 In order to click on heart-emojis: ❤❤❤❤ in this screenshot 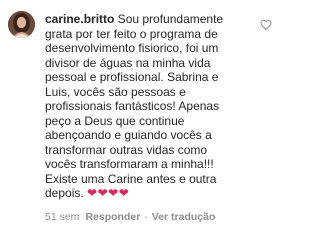, I will do `click(108, 193)`.